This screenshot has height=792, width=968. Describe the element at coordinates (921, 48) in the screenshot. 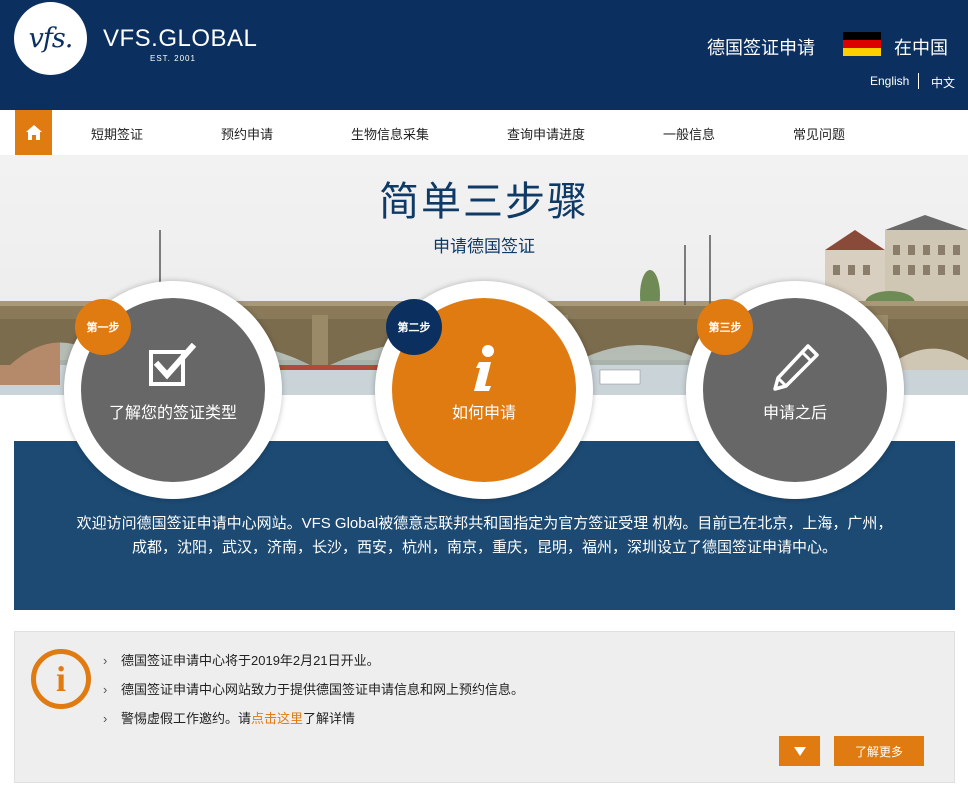

I see `header-country: 在中国` at that location.